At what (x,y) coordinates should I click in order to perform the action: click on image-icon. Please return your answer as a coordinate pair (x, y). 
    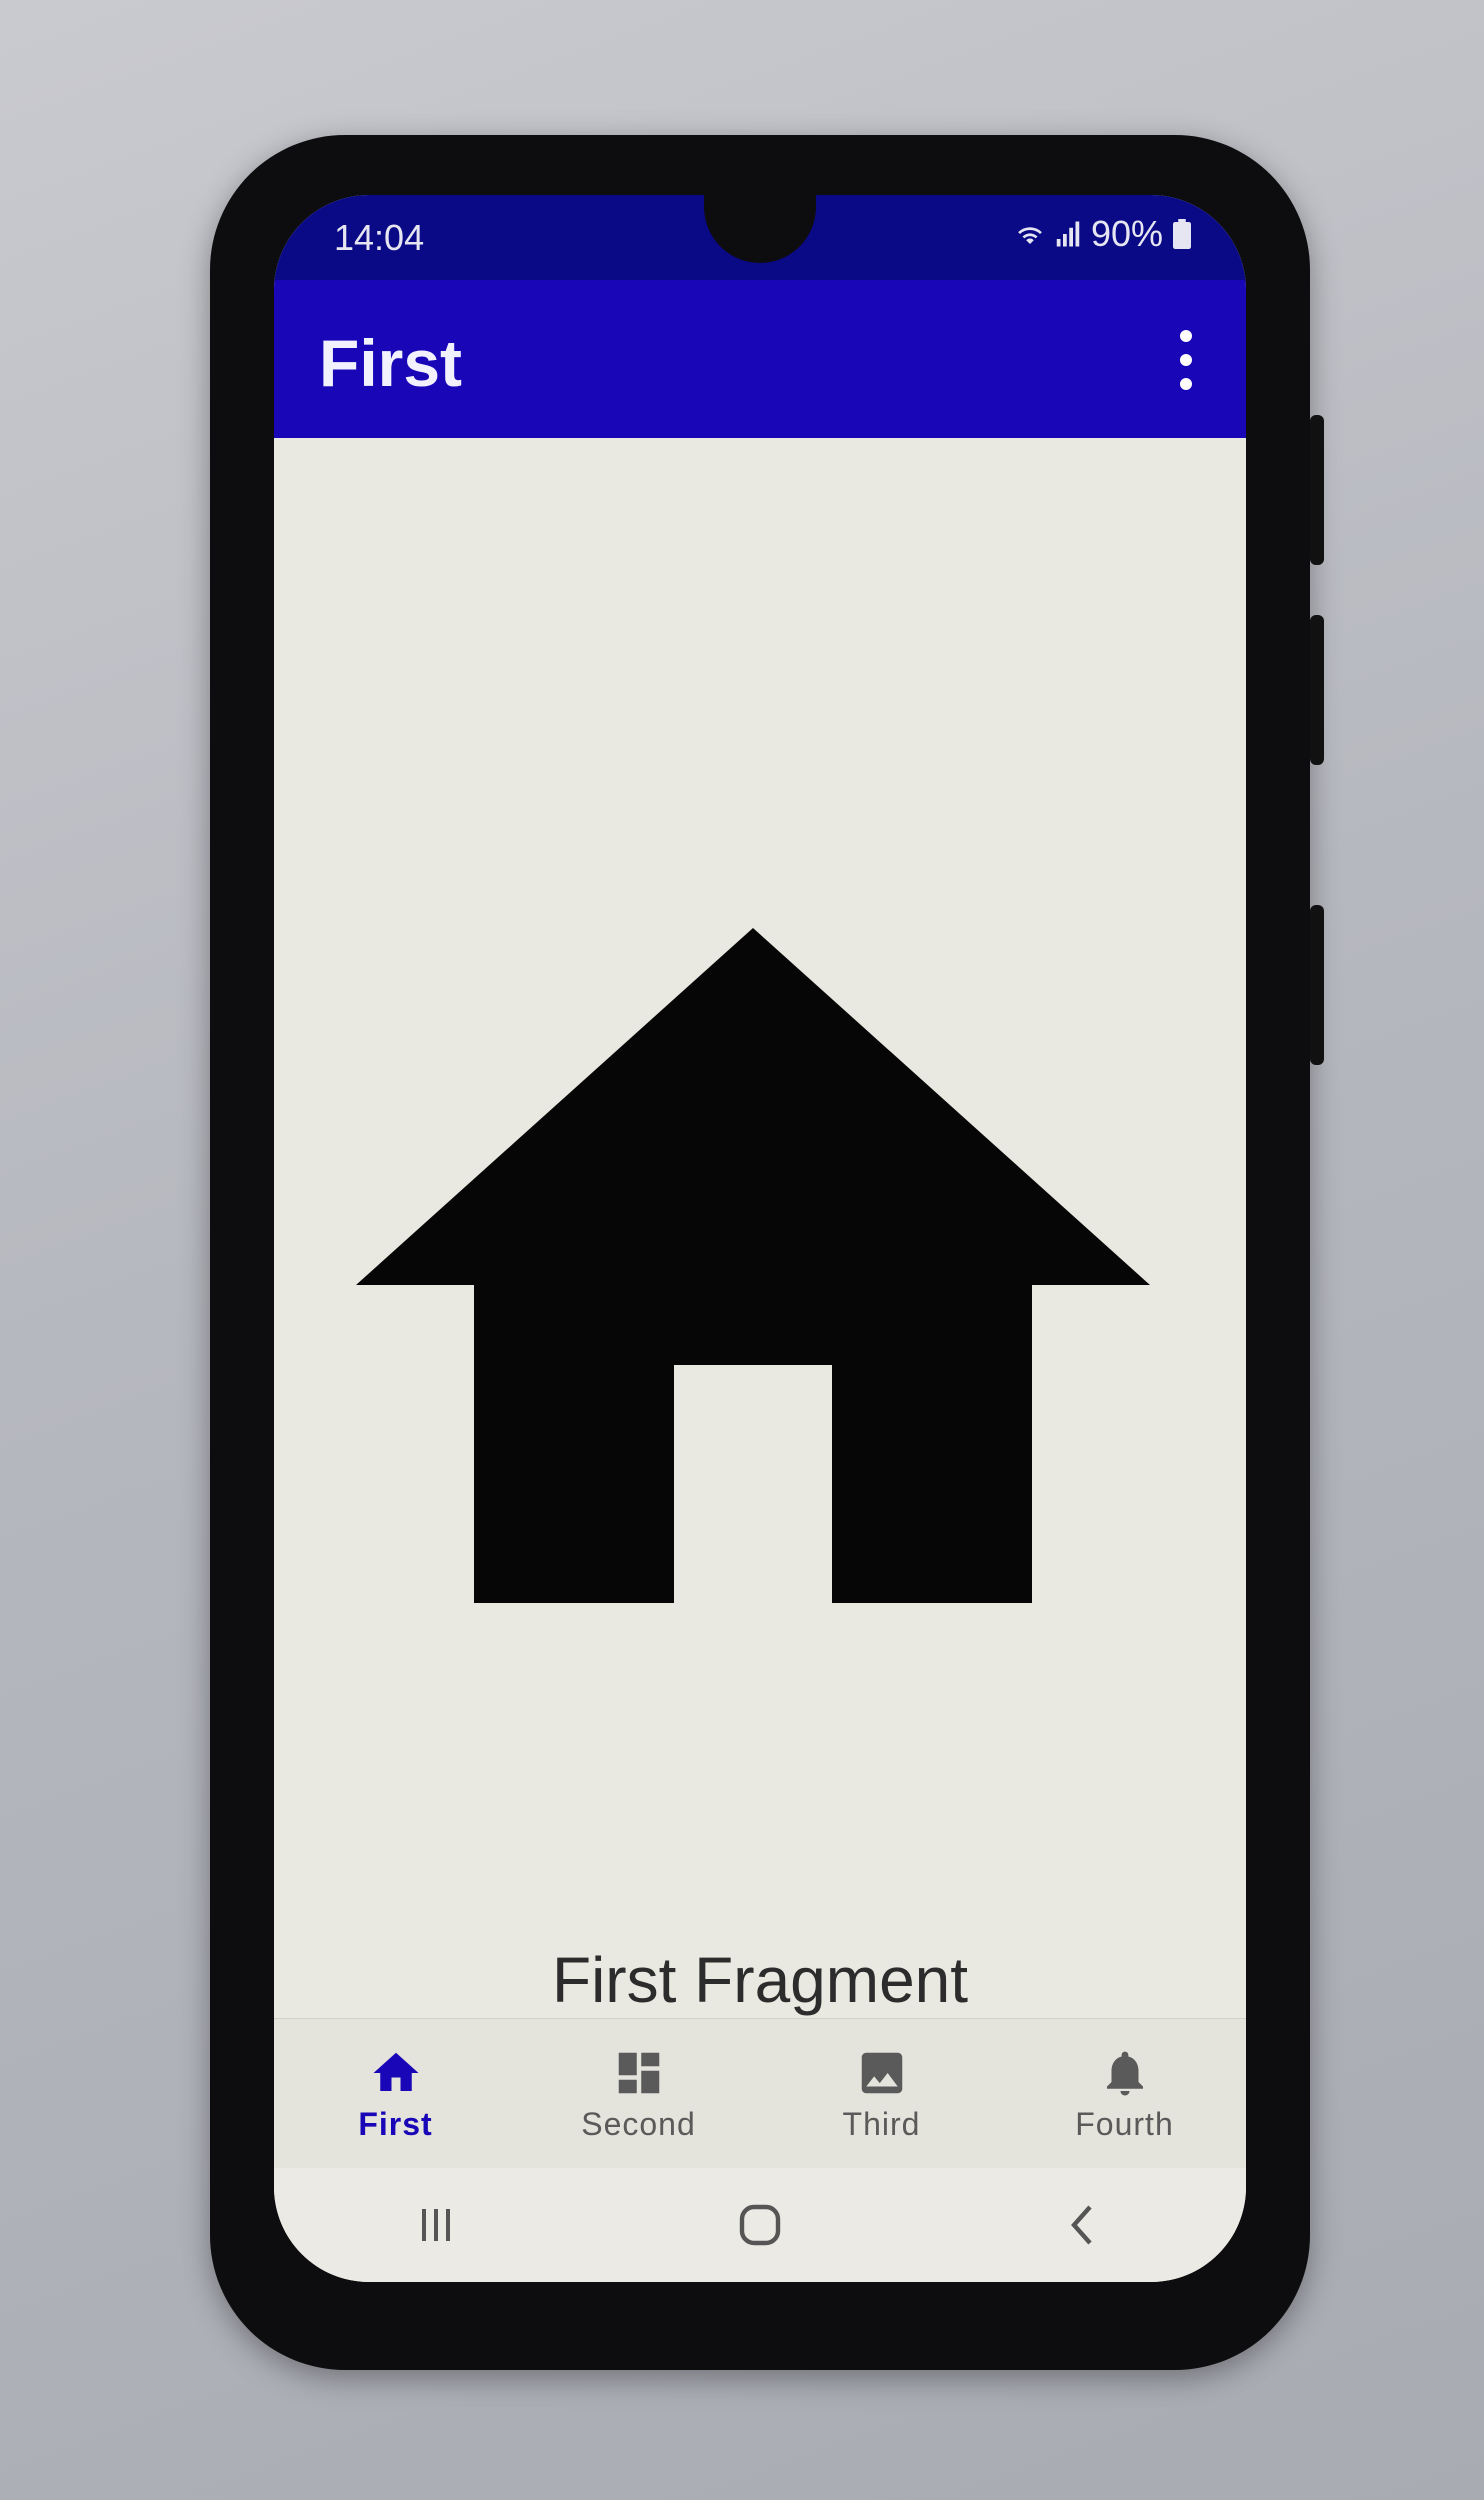
    Looking at the image, I should click on (881, 2072).